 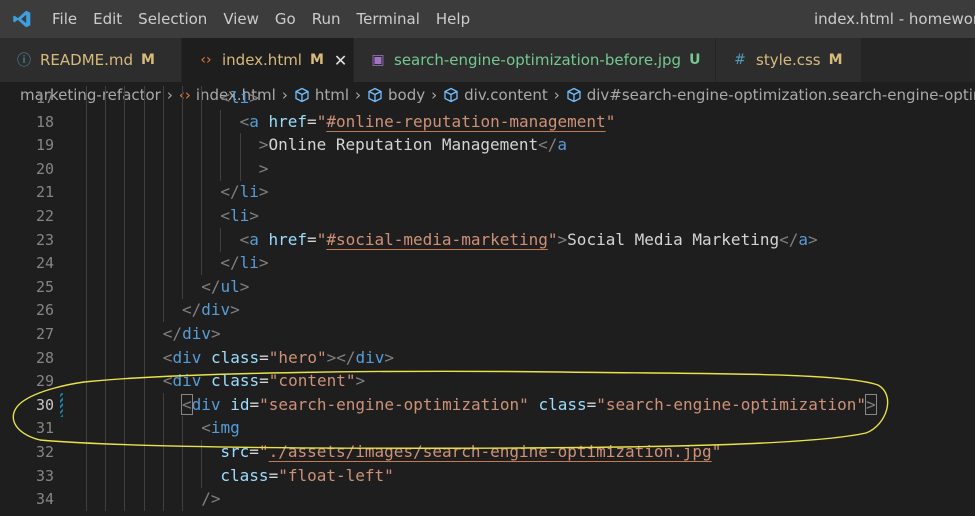 What do you see at coordinates (172, 19) in the screenshot?
I see `menu-selection: Selection` at bounding box center [172, 19].